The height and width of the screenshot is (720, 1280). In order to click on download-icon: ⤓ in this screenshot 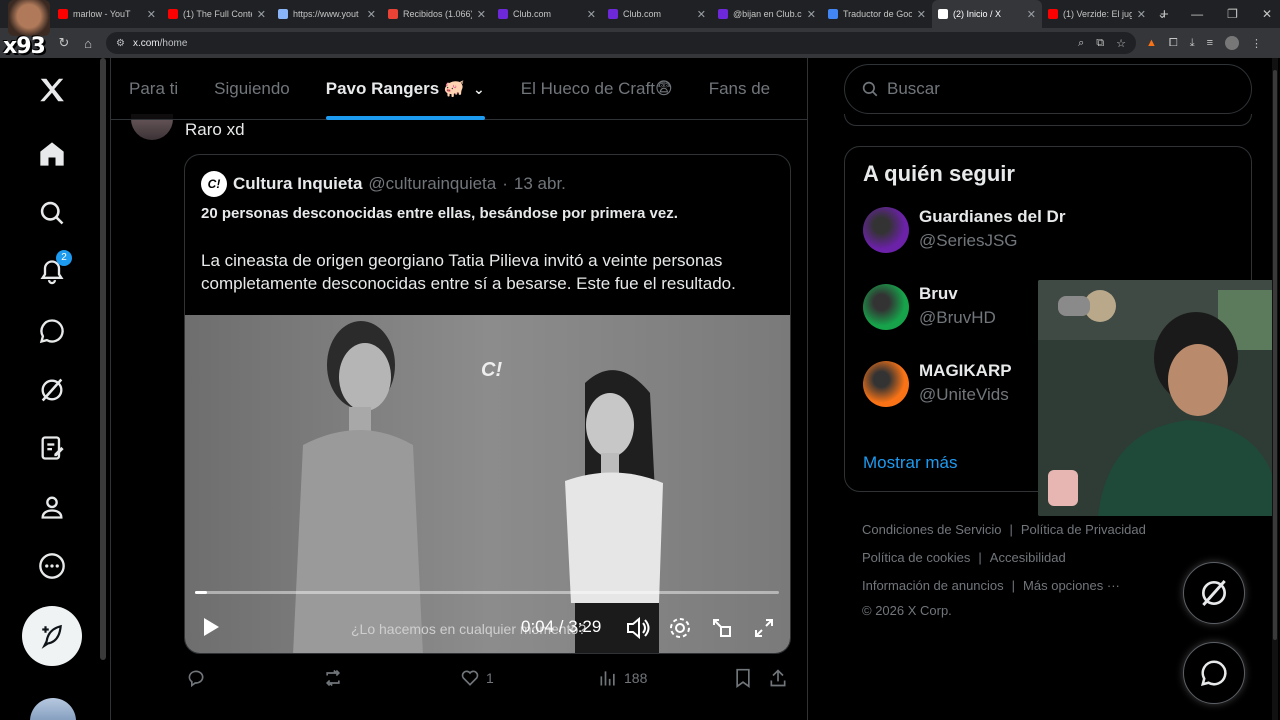, I will do `click(1192, 43)`.